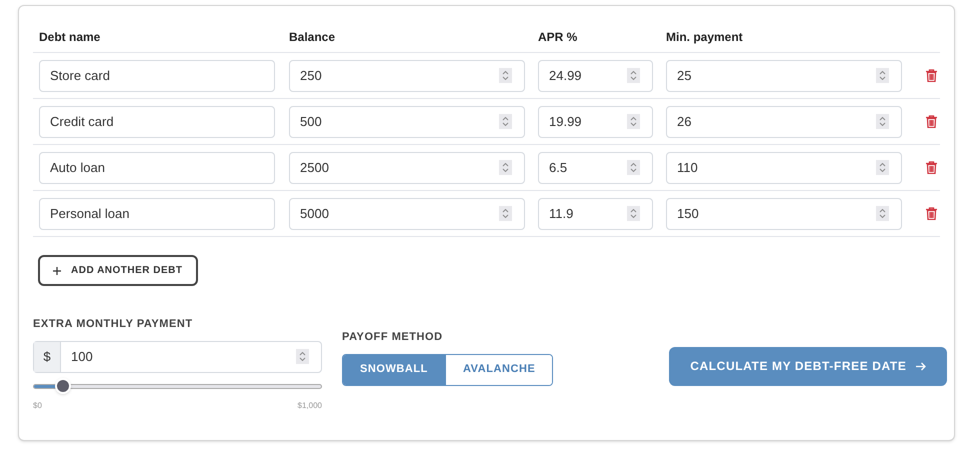 The height and width of the screenshot is (450, 980). What do you see at coordinates (312, 37) in the screenshot?
I see `column-header: Balance` at bounding box center [312, 37].